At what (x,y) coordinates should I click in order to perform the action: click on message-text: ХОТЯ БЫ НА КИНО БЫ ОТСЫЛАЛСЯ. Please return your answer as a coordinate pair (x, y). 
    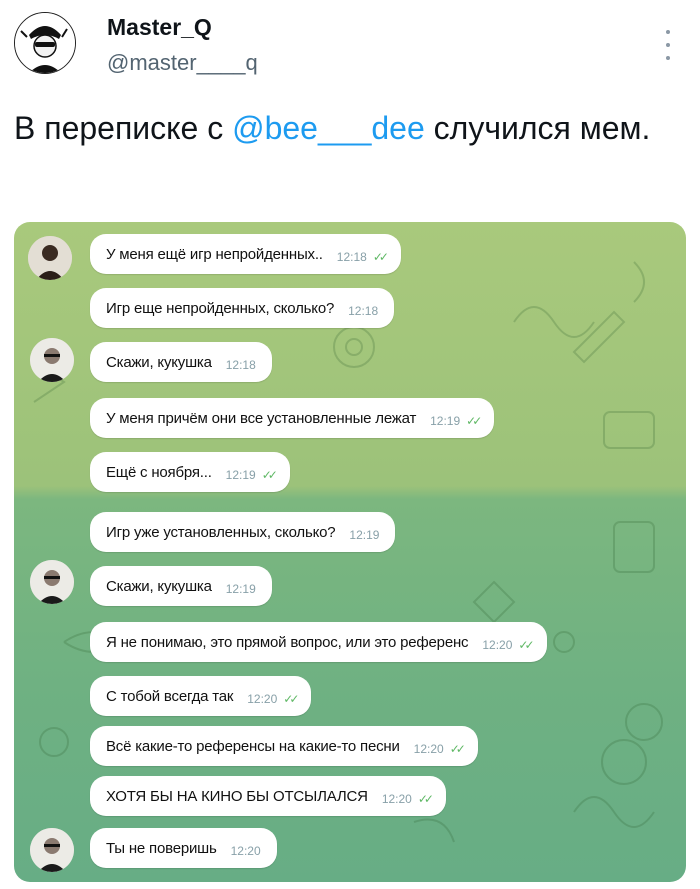
    Looking at the image, I should click on (237, 796).